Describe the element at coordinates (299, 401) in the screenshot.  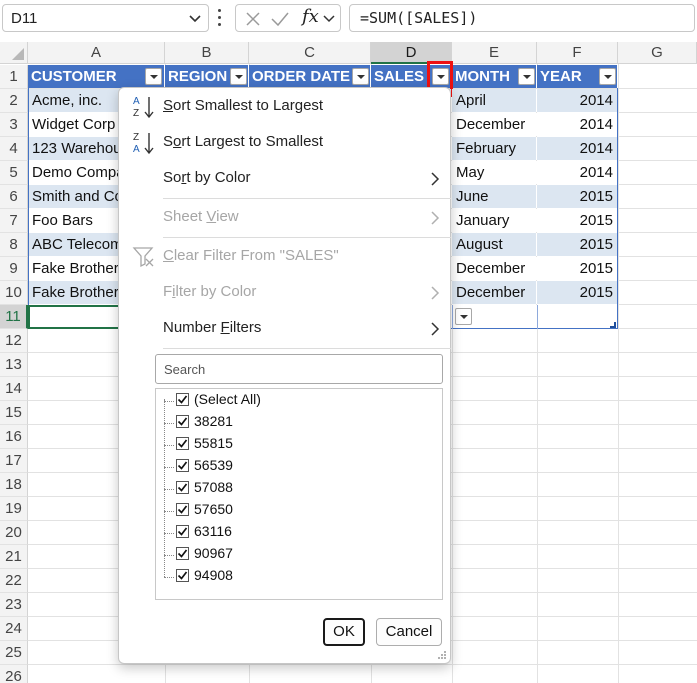
I see `filter-item-select-all: (Select All)` at that location.